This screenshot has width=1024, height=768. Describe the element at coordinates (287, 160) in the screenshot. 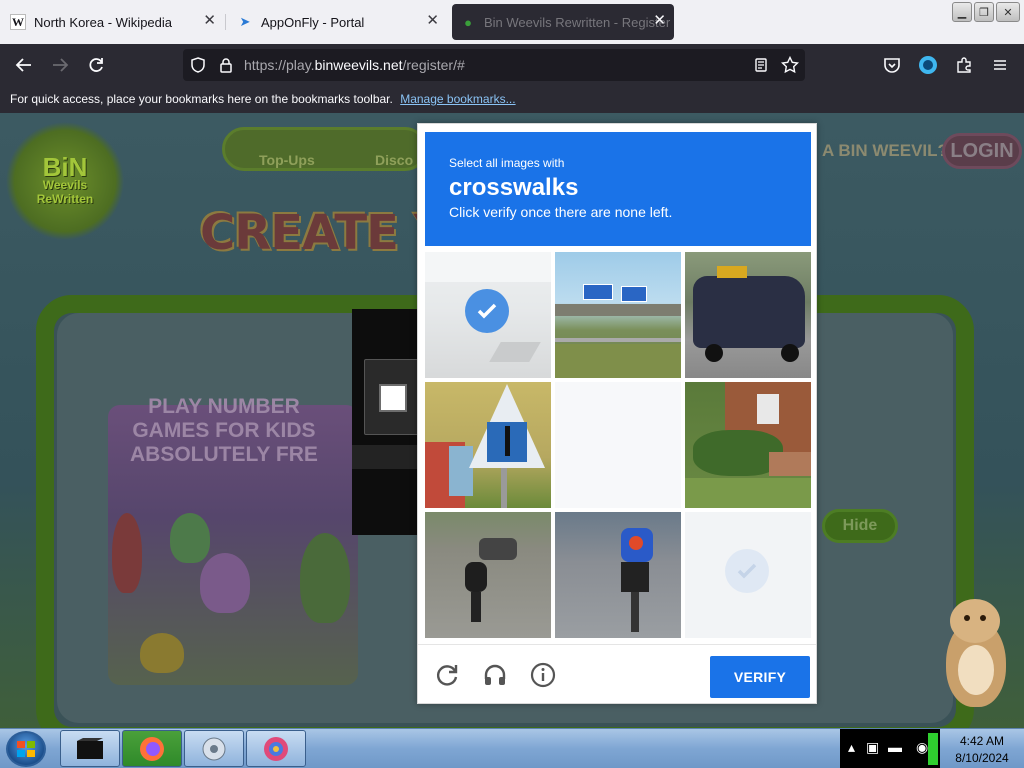

I see `nav-topups: Top-Ups` at that location.